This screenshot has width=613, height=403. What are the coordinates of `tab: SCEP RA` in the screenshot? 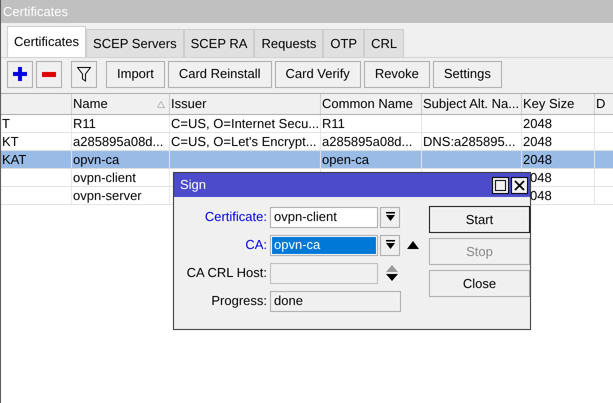 It's located at (219, 43).